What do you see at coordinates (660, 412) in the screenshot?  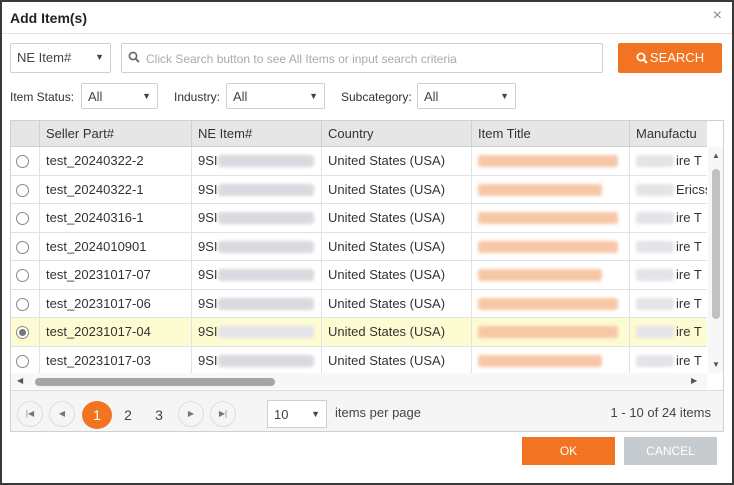 I see `pager-summary: 1 - 10 of 24 items` at bounding box center [660, 412].